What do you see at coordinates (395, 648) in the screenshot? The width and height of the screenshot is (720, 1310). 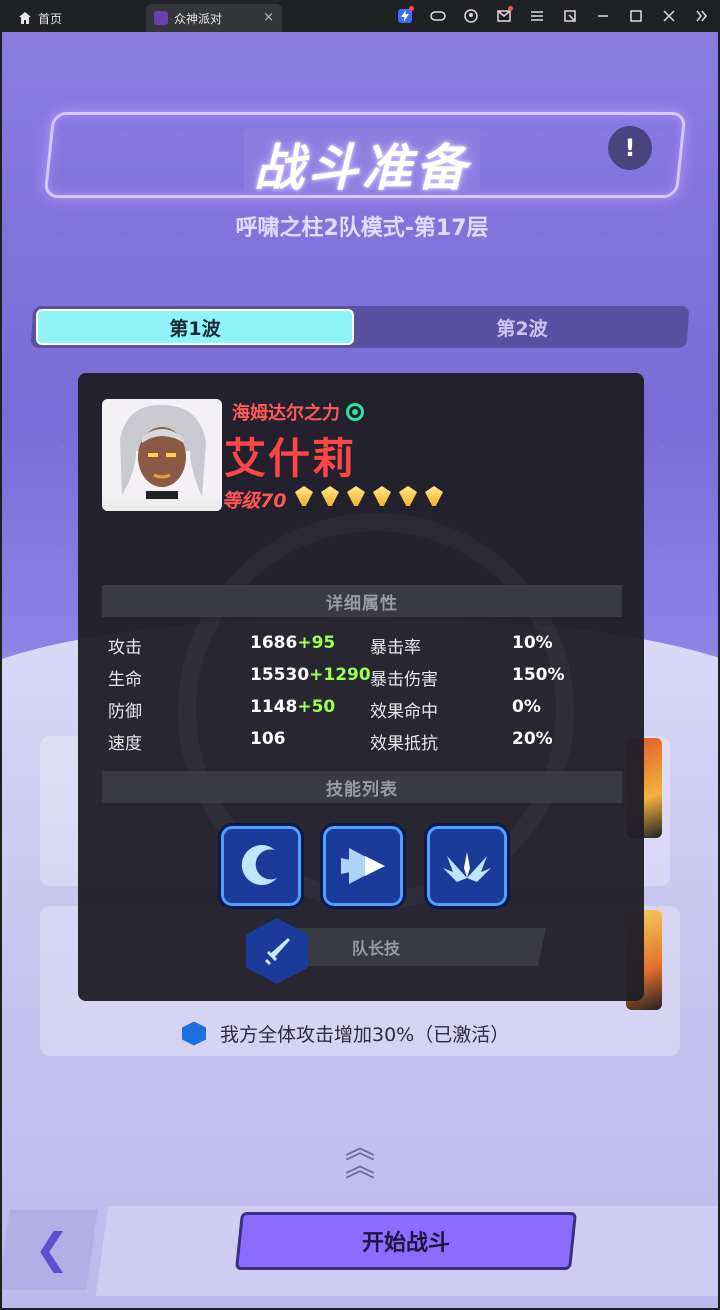 I see `stat-label: 暴击率` at bounding box center [395, 648].